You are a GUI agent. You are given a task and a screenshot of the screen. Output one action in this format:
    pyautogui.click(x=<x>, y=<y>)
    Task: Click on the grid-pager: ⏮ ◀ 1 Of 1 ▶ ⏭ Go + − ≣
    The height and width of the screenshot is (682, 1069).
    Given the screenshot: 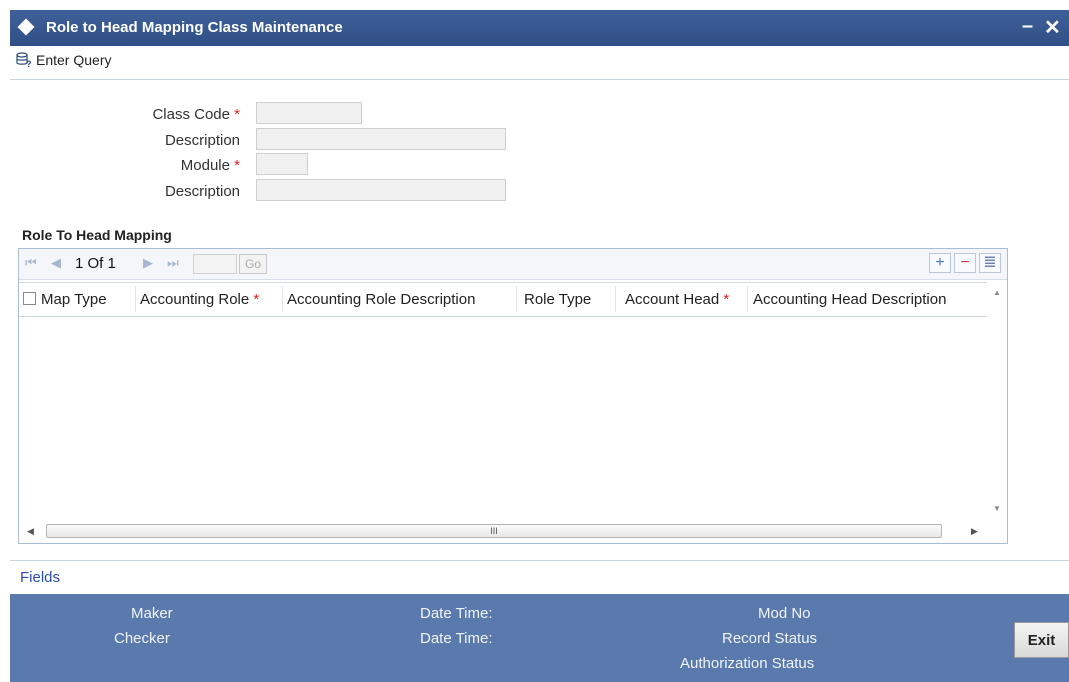 What is the action you would take?
    pyautogui.click(x=513, y=264)
    